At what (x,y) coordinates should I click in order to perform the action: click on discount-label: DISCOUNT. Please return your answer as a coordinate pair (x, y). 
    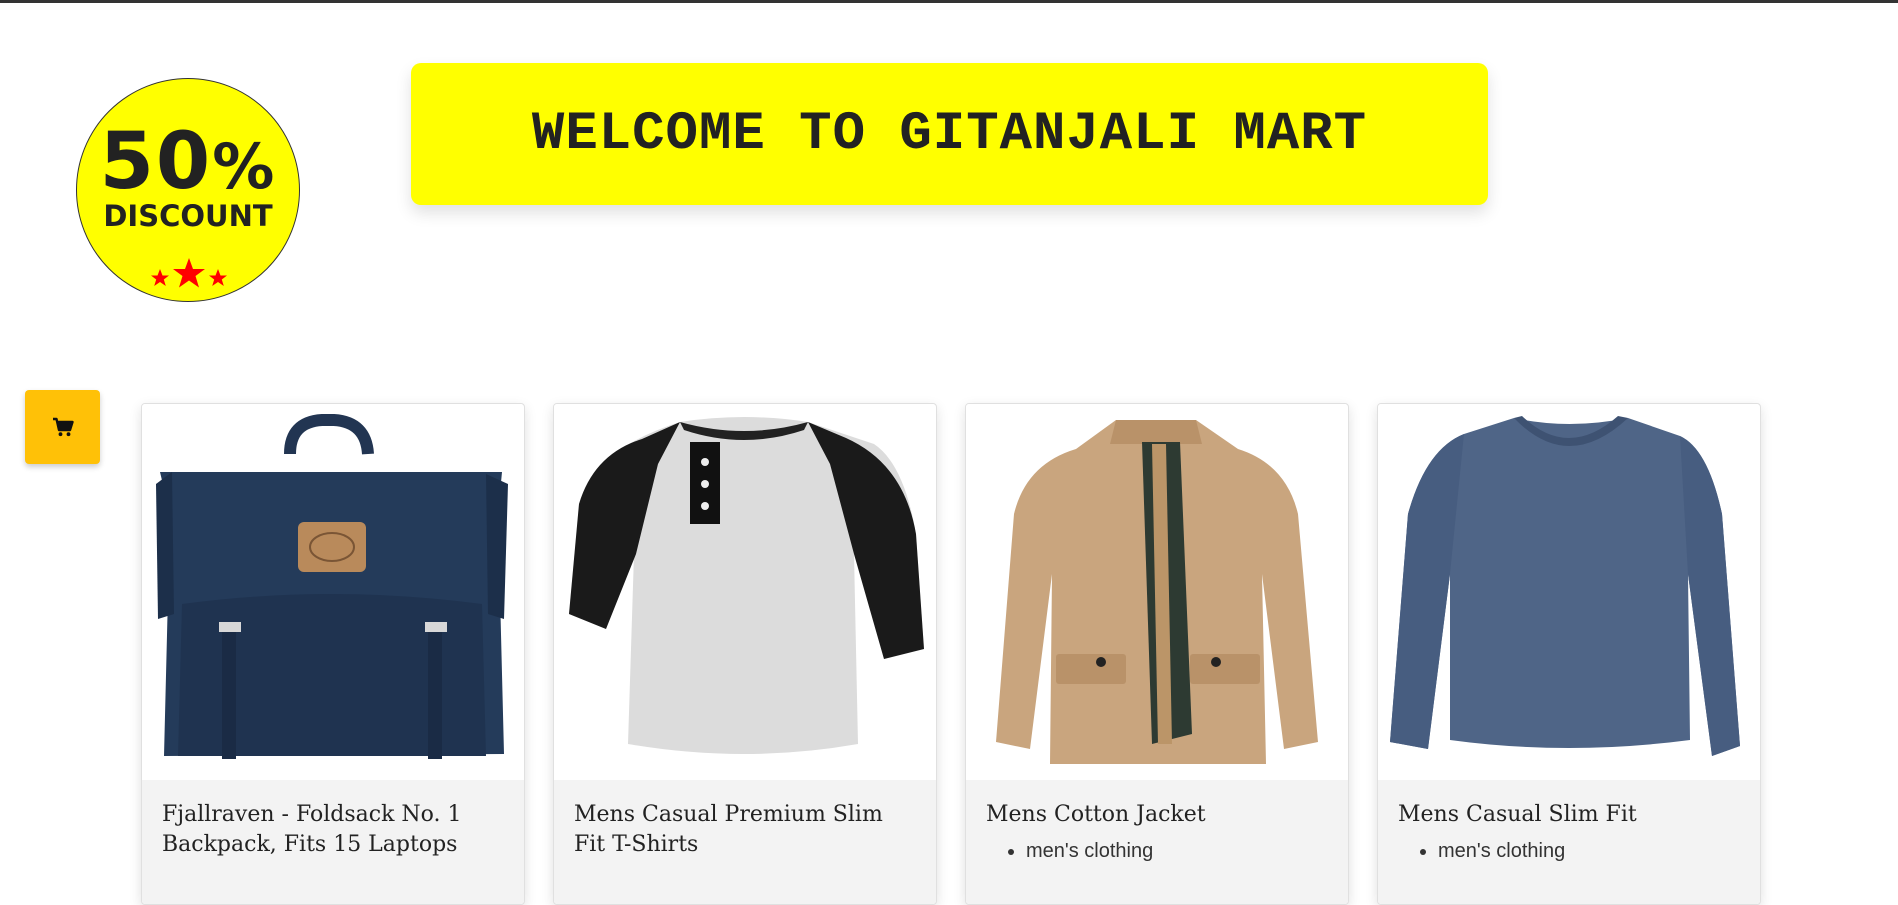
    Looking at the image, I should click on (188, 216).